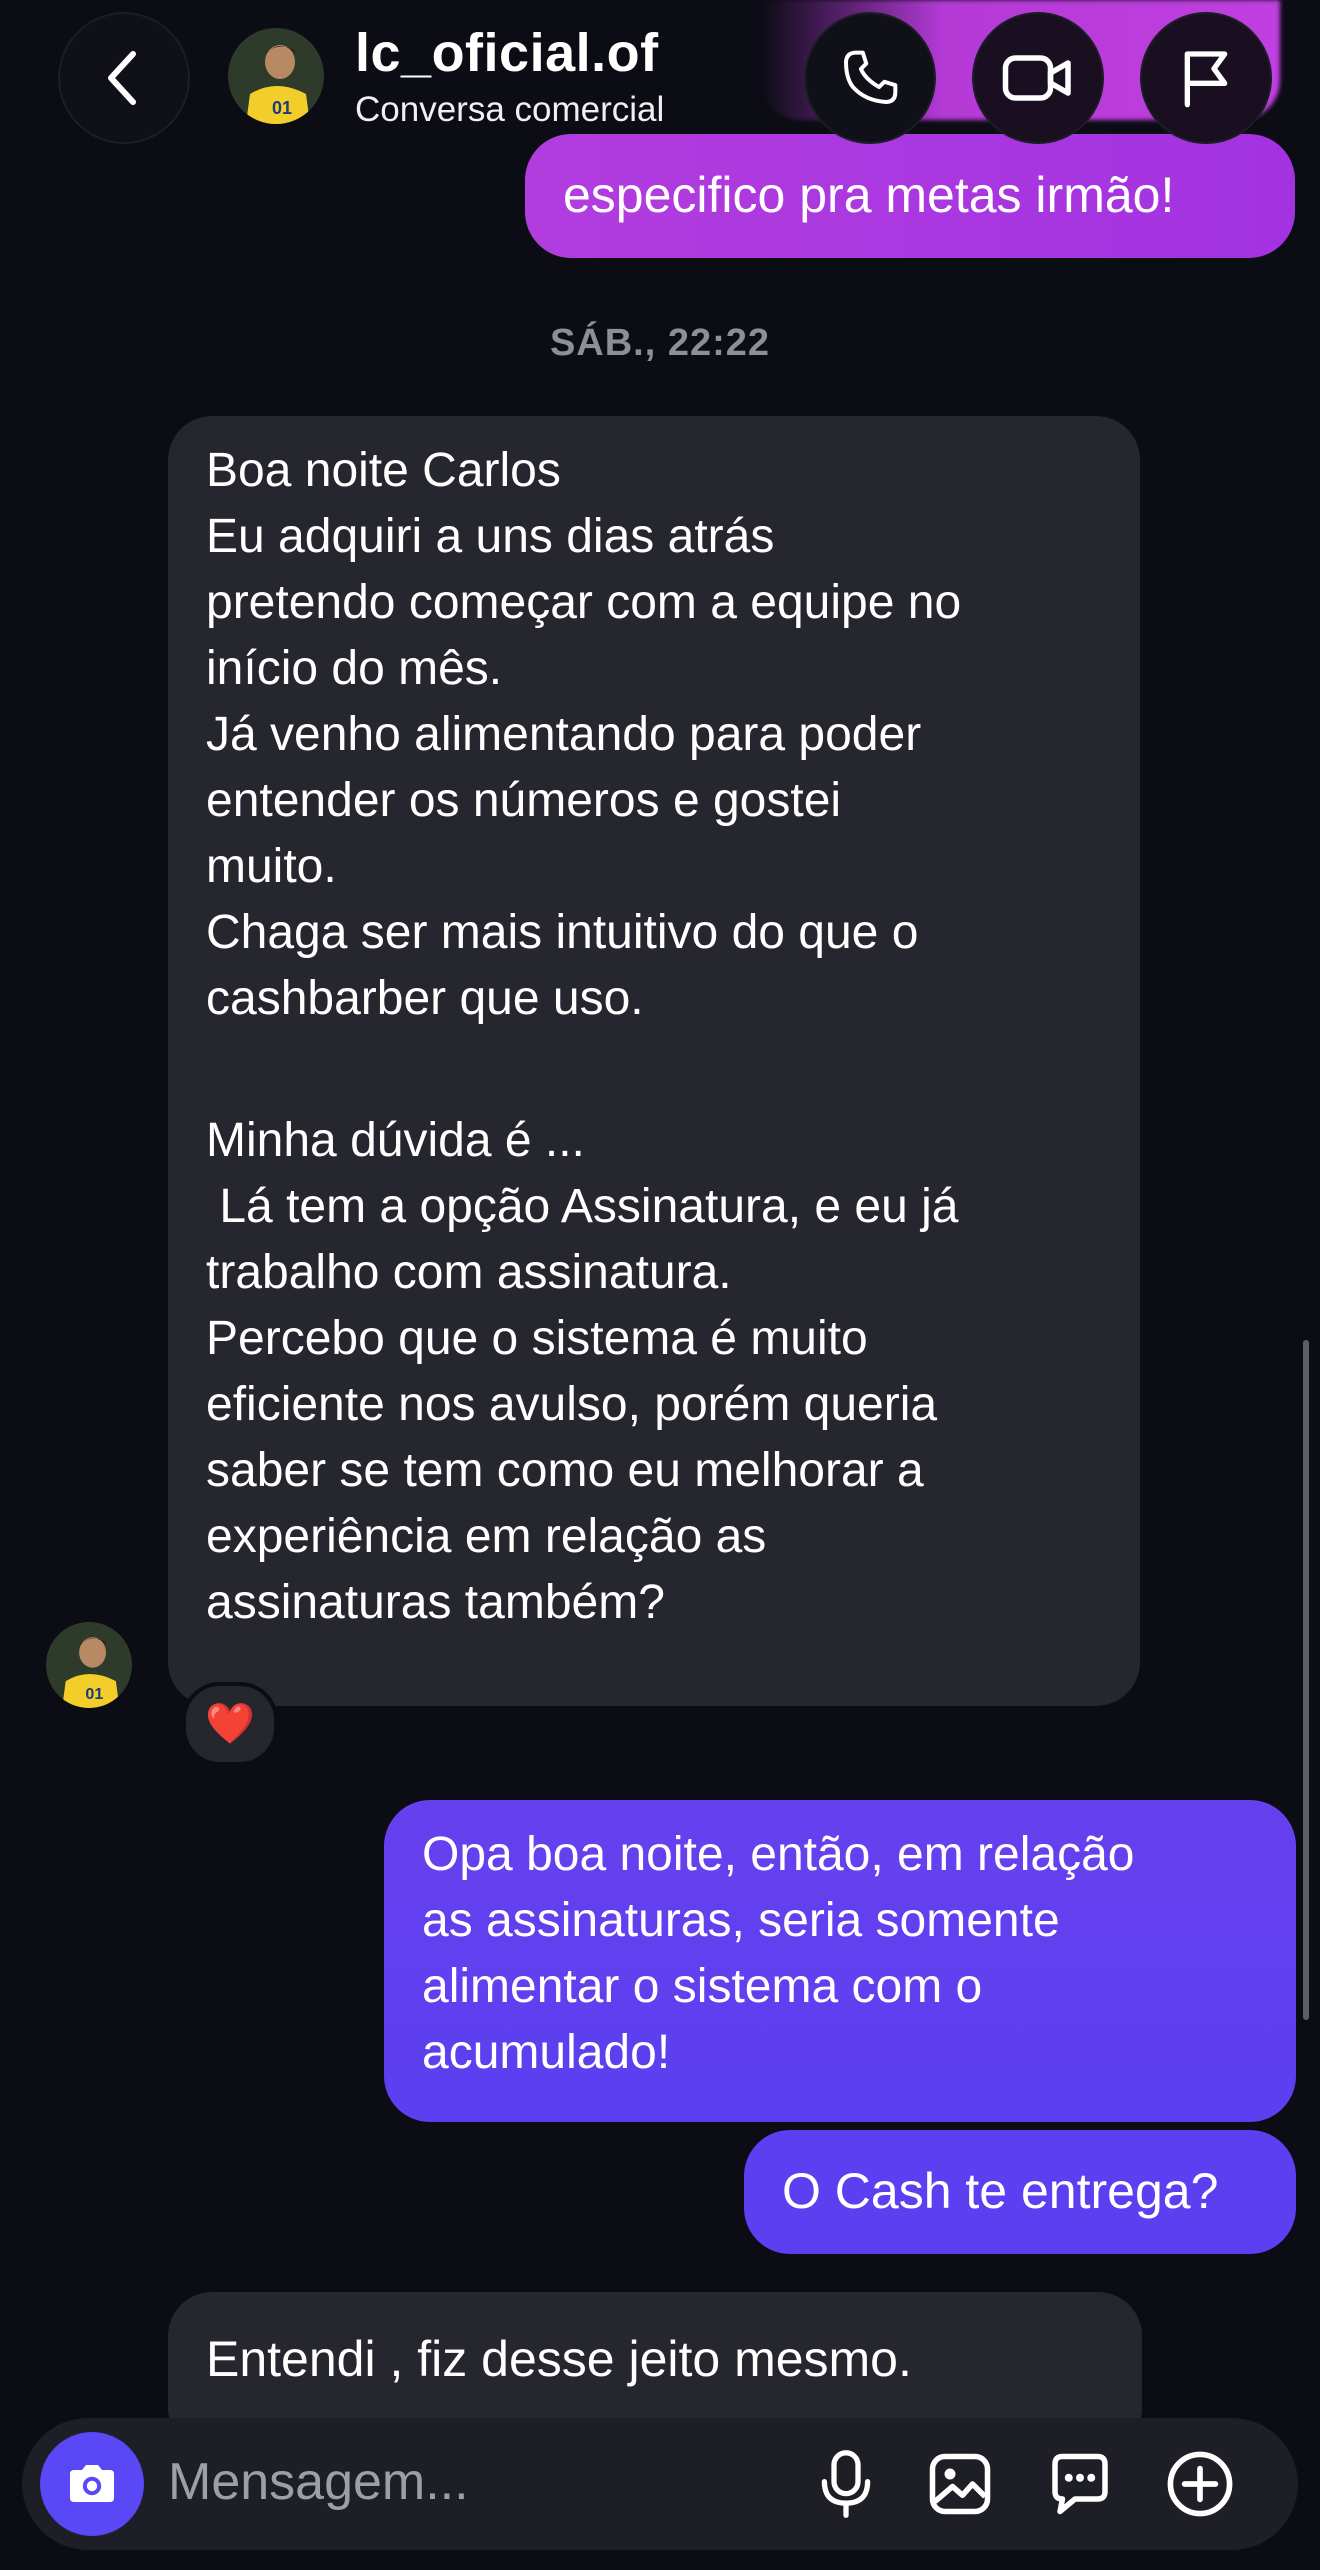 The width and height of the screenshot is (1320, 2570). What do you see at coordinates (469, 1272) in the screenshot?
I see `message-line: trabalho com assinatura.` at bounding box center [469, 1272].